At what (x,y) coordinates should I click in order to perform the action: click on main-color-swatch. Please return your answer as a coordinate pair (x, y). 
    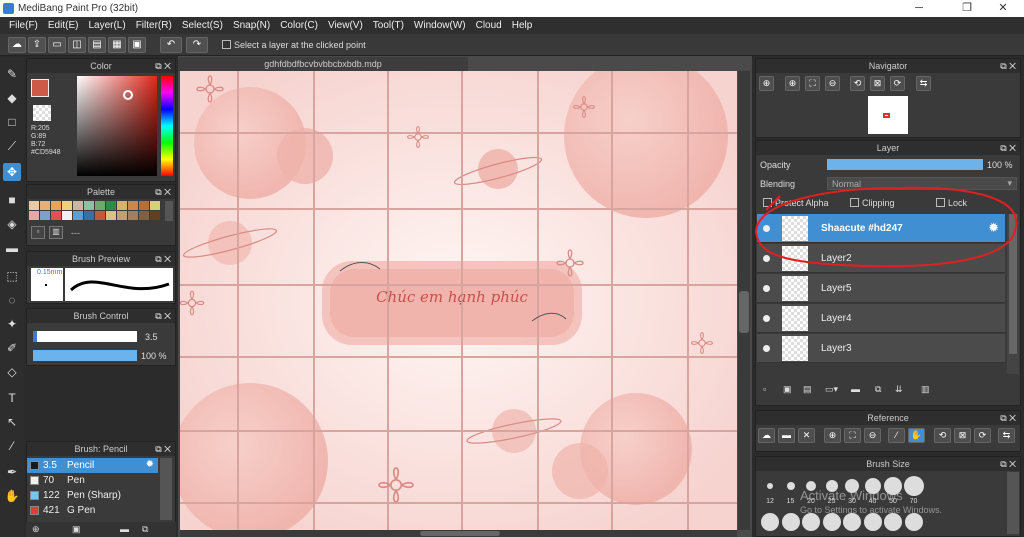
    Looking at the image, I should click on (40, 88).